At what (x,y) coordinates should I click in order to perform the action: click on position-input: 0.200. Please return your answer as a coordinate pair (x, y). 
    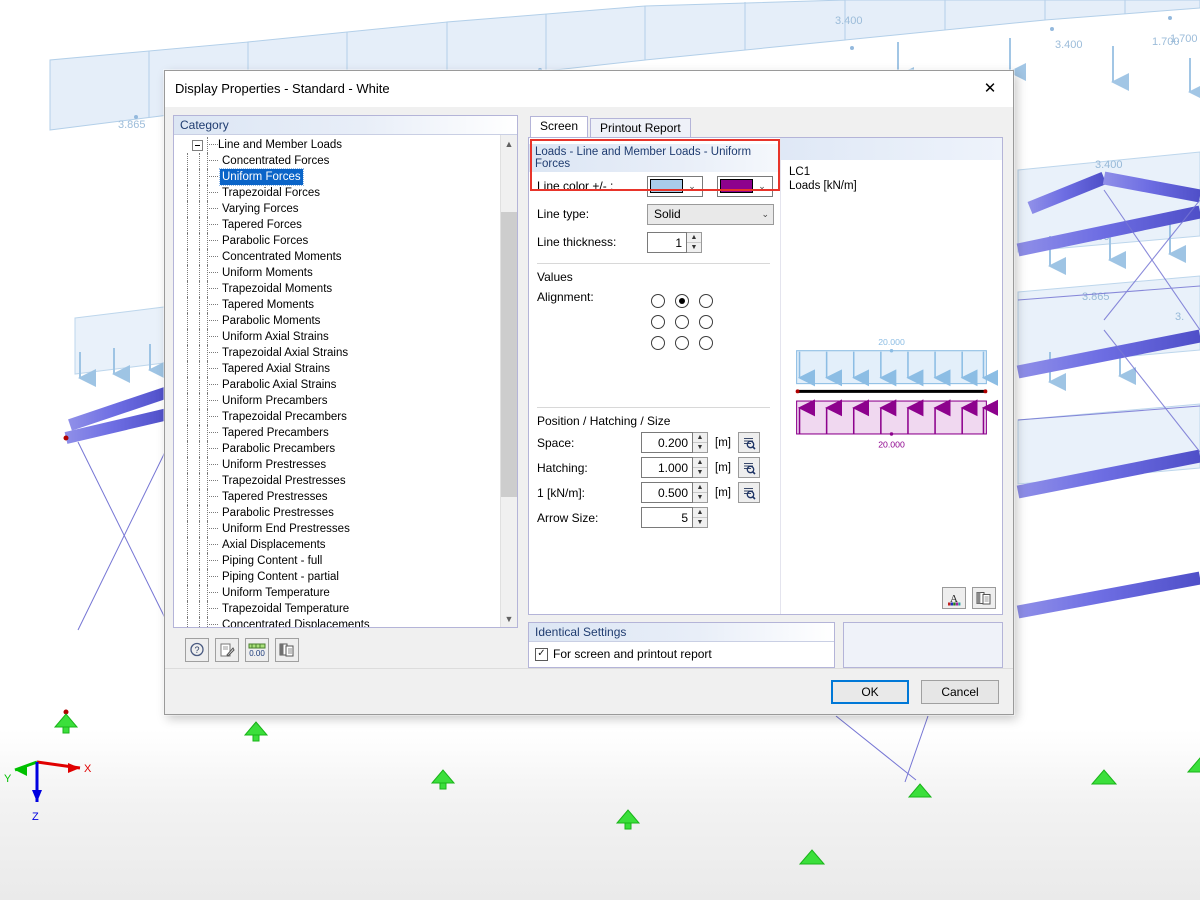
    Looking at the image, I should click on (667, 442).